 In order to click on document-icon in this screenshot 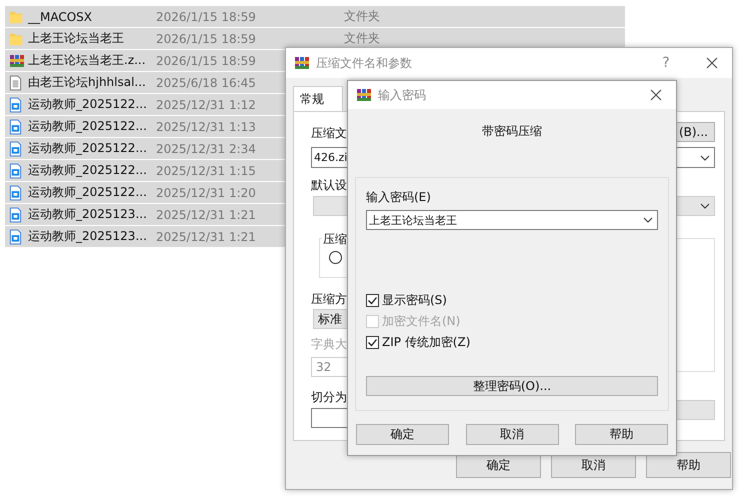, I will do `click(15, 82)`.